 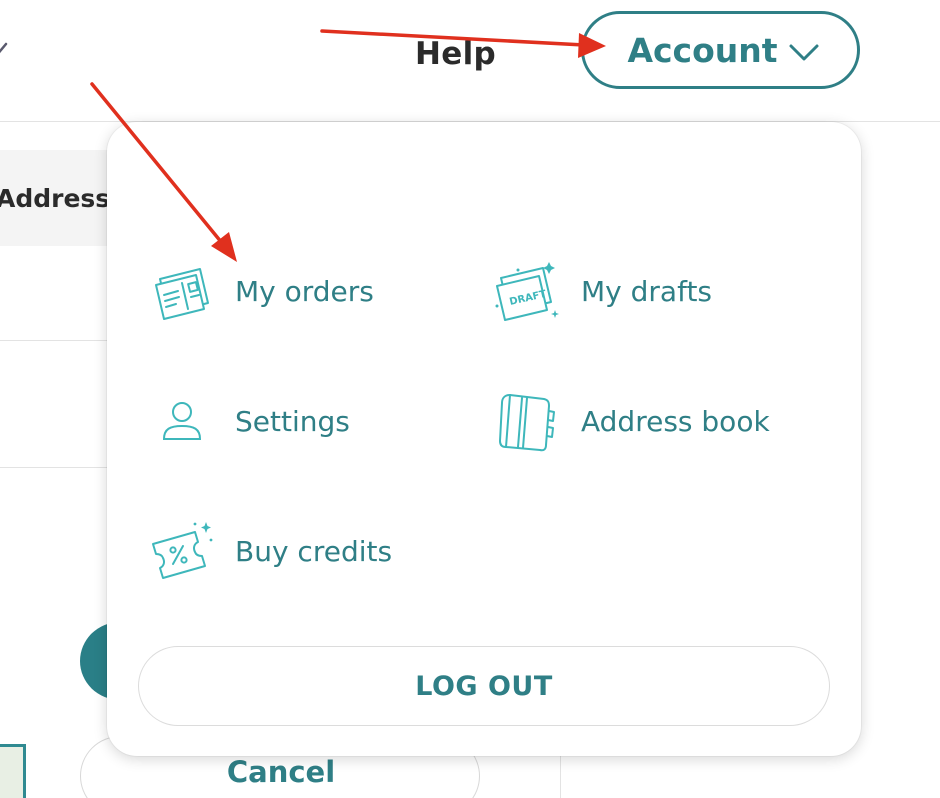 I want to click on menu-item-my-orders: My orders, so click(x=260, y=291).